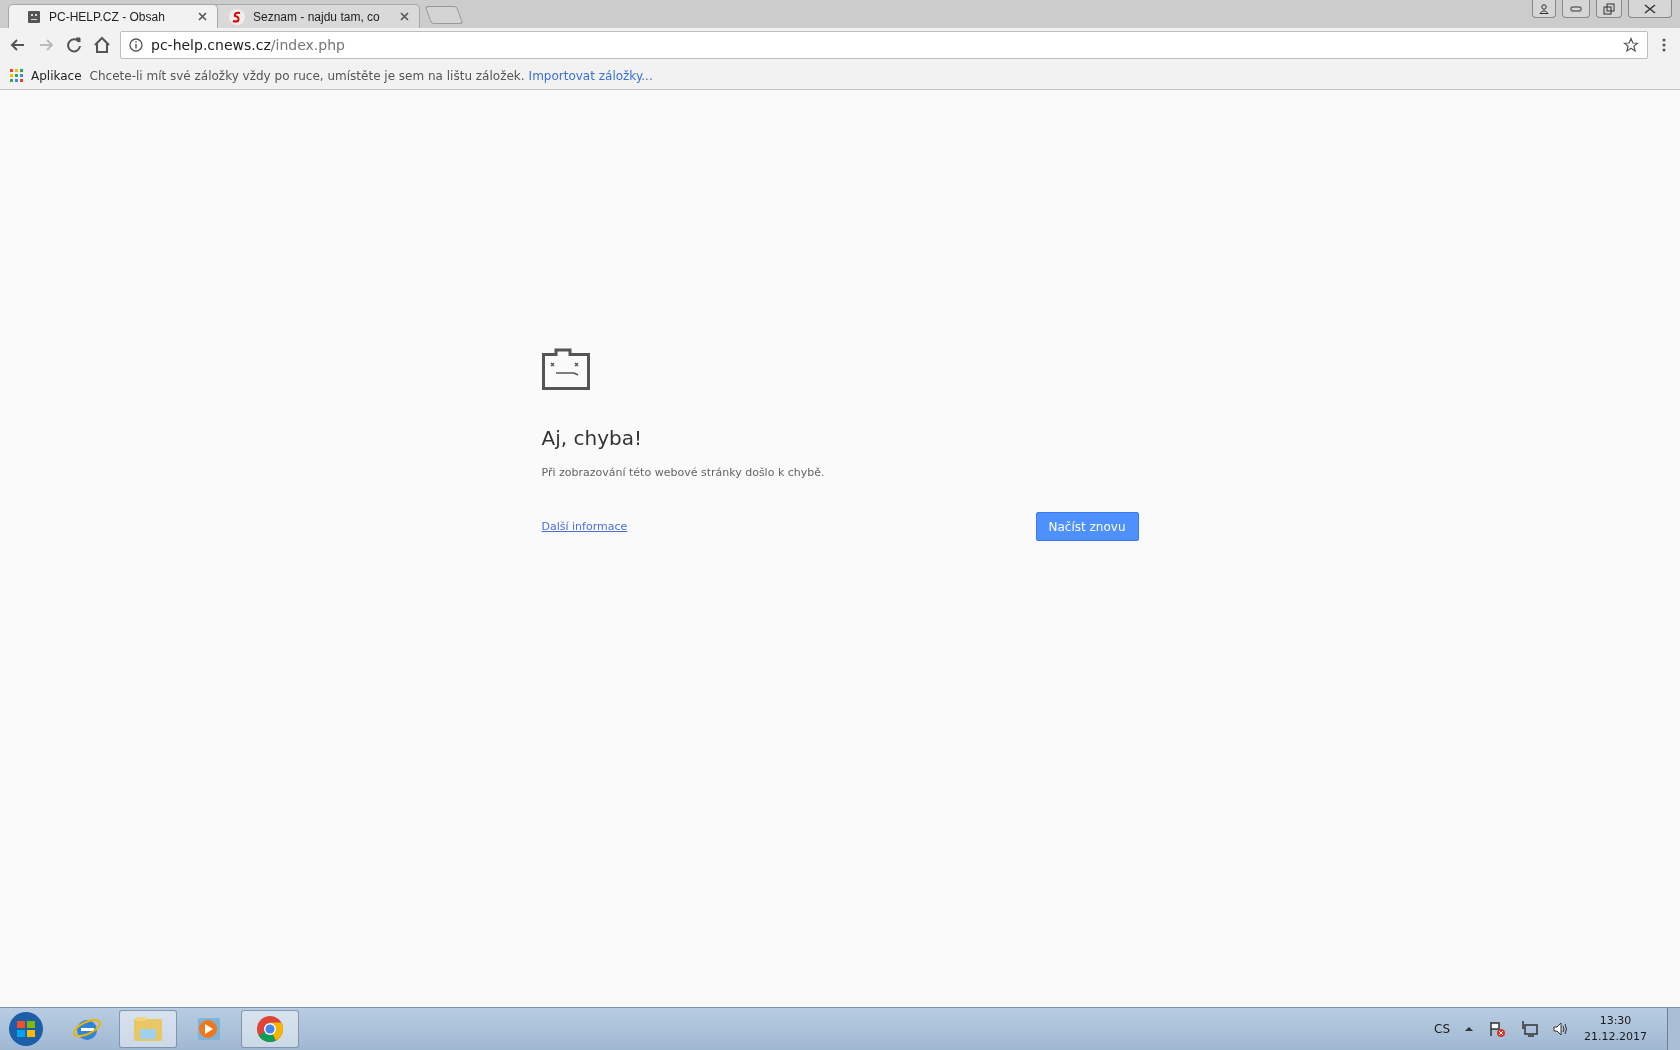 This screenshot has height=1050, width=1680. I want to click on language-indicator: CS, so click(1442, 1029).